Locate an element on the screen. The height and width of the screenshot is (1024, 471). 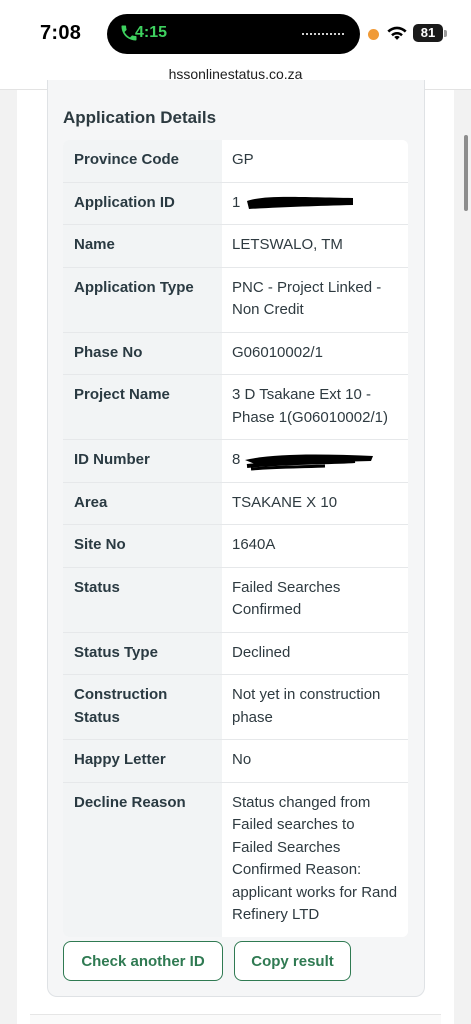
row-value: Declined is located at coordinates (315, 653).